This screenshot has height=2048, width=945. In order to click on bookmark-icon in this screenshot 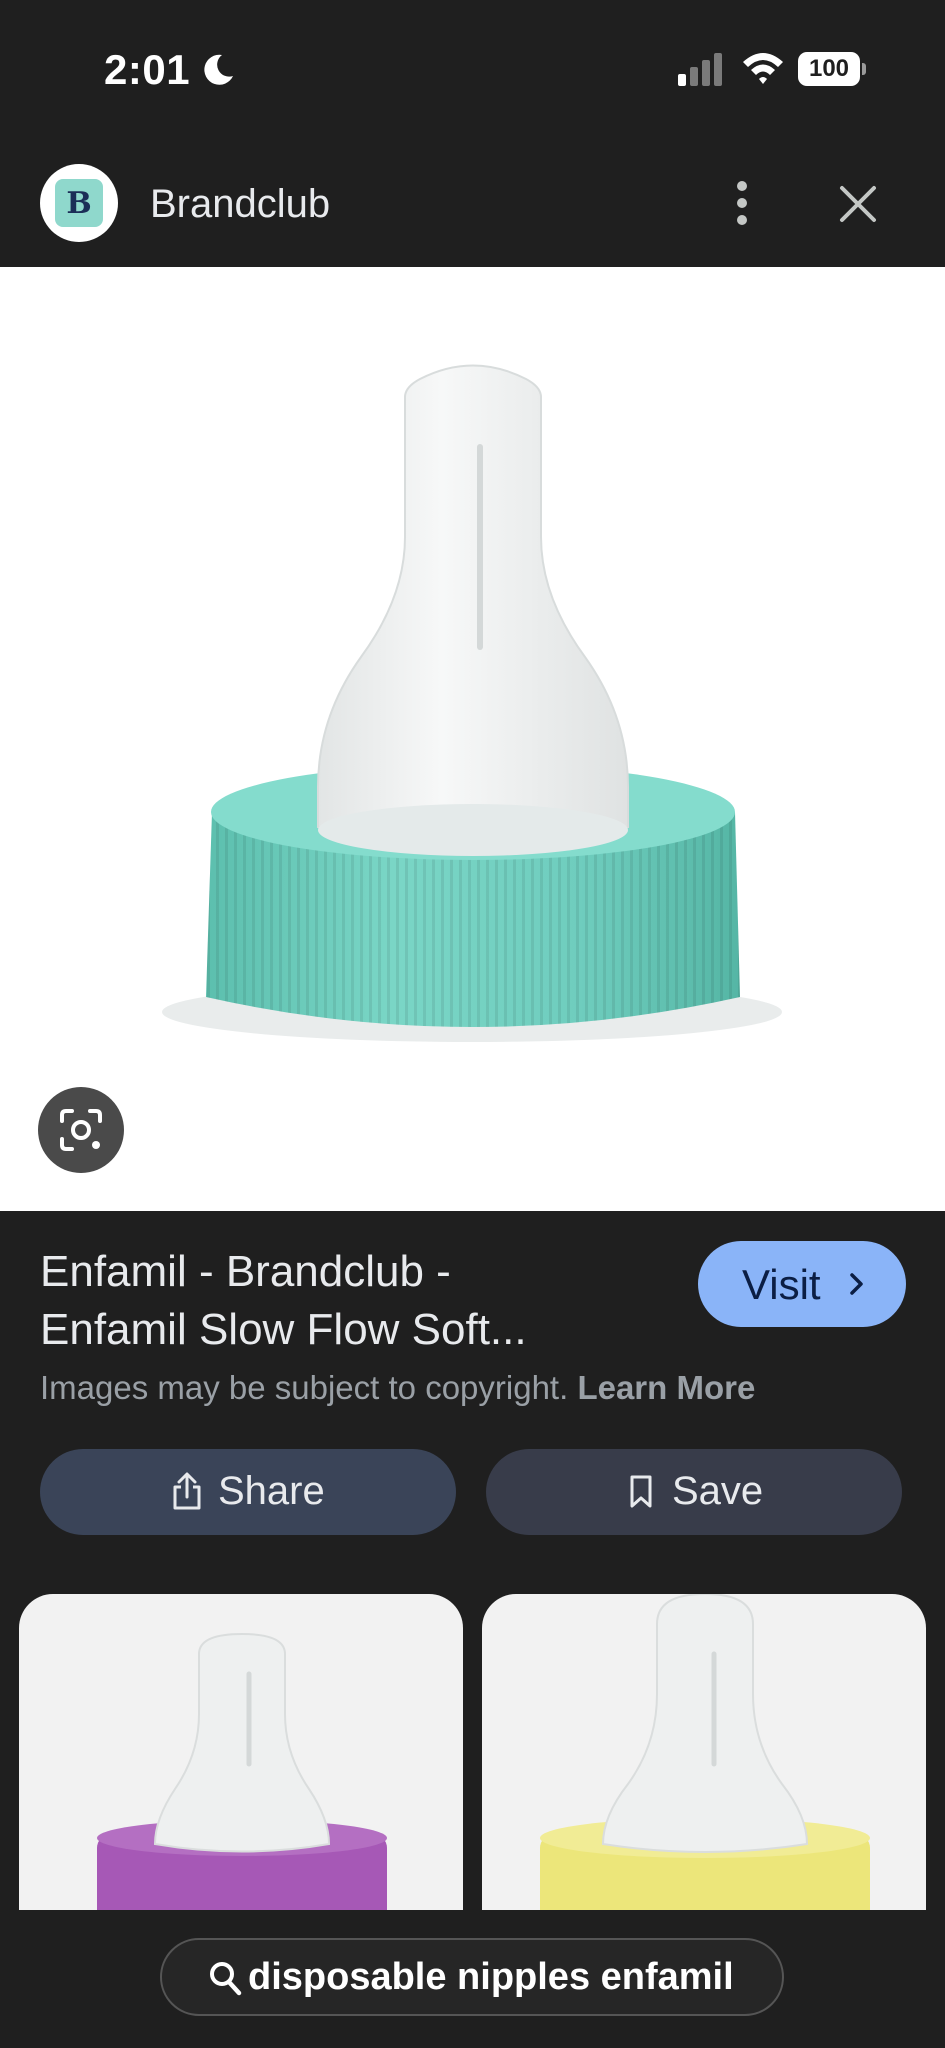, I will do `click(641, 1491)`.